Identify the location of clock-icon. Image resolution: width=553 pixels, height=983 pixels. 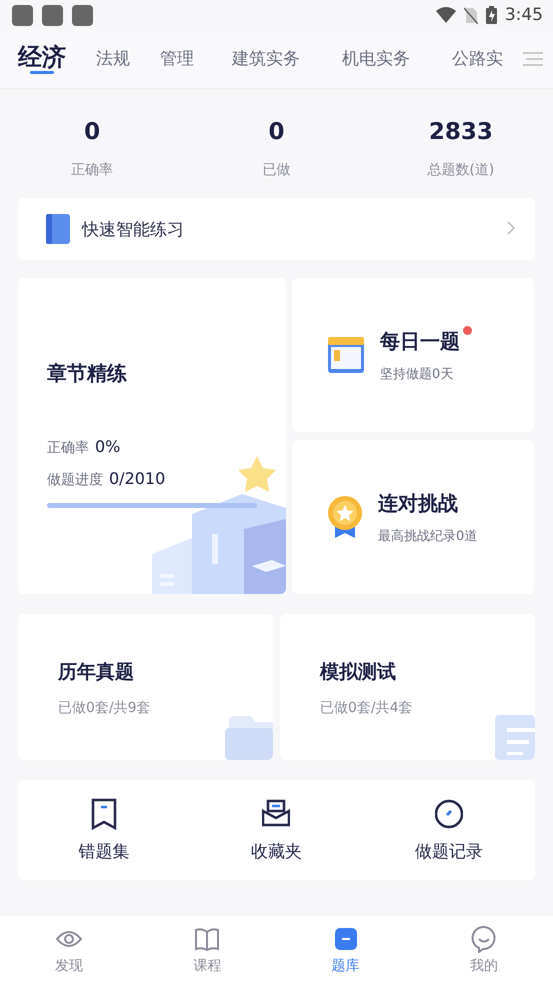
(448, 814).